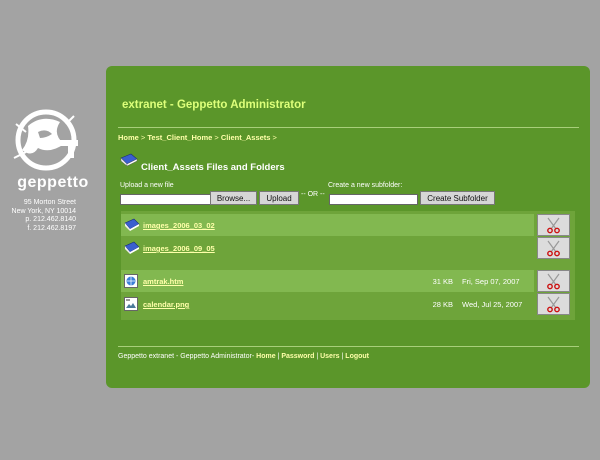 Image resolution: width=600 pixels, height=460 pixels. What do you see at coordinates (329, 356) in the screenshot?
I see `footer-users-link: Users` at bounding box center [329, 356].